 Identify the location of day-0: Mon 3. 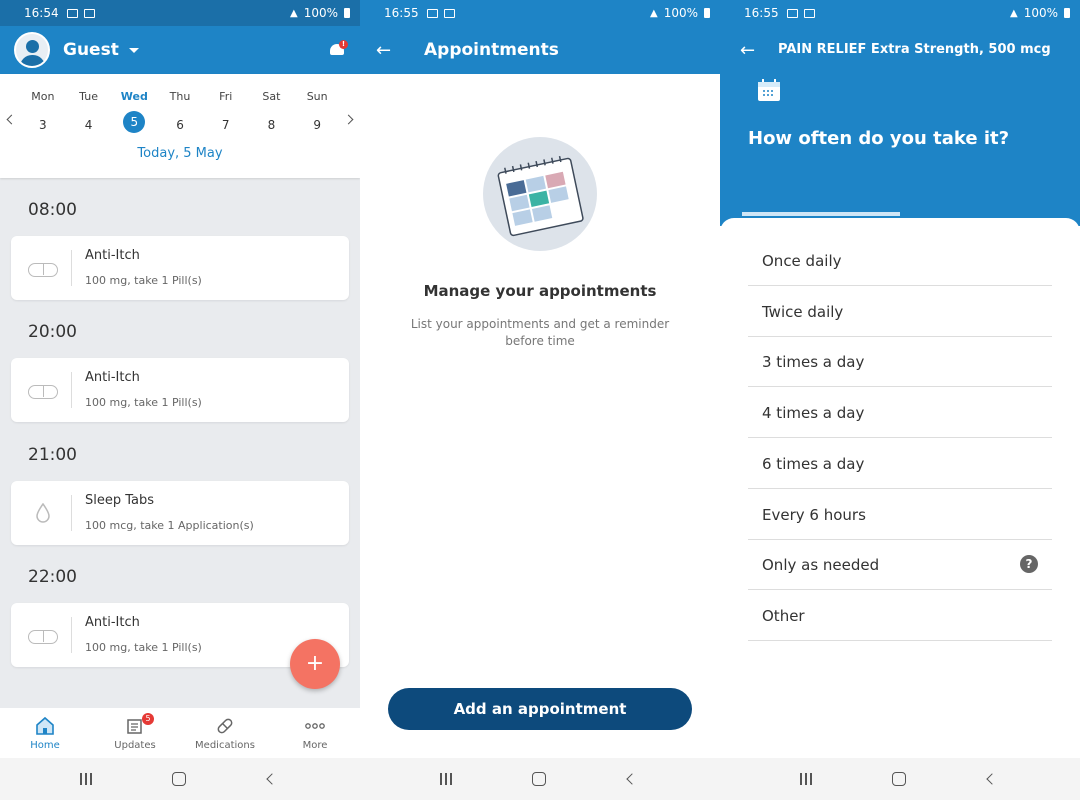
(43, 113).